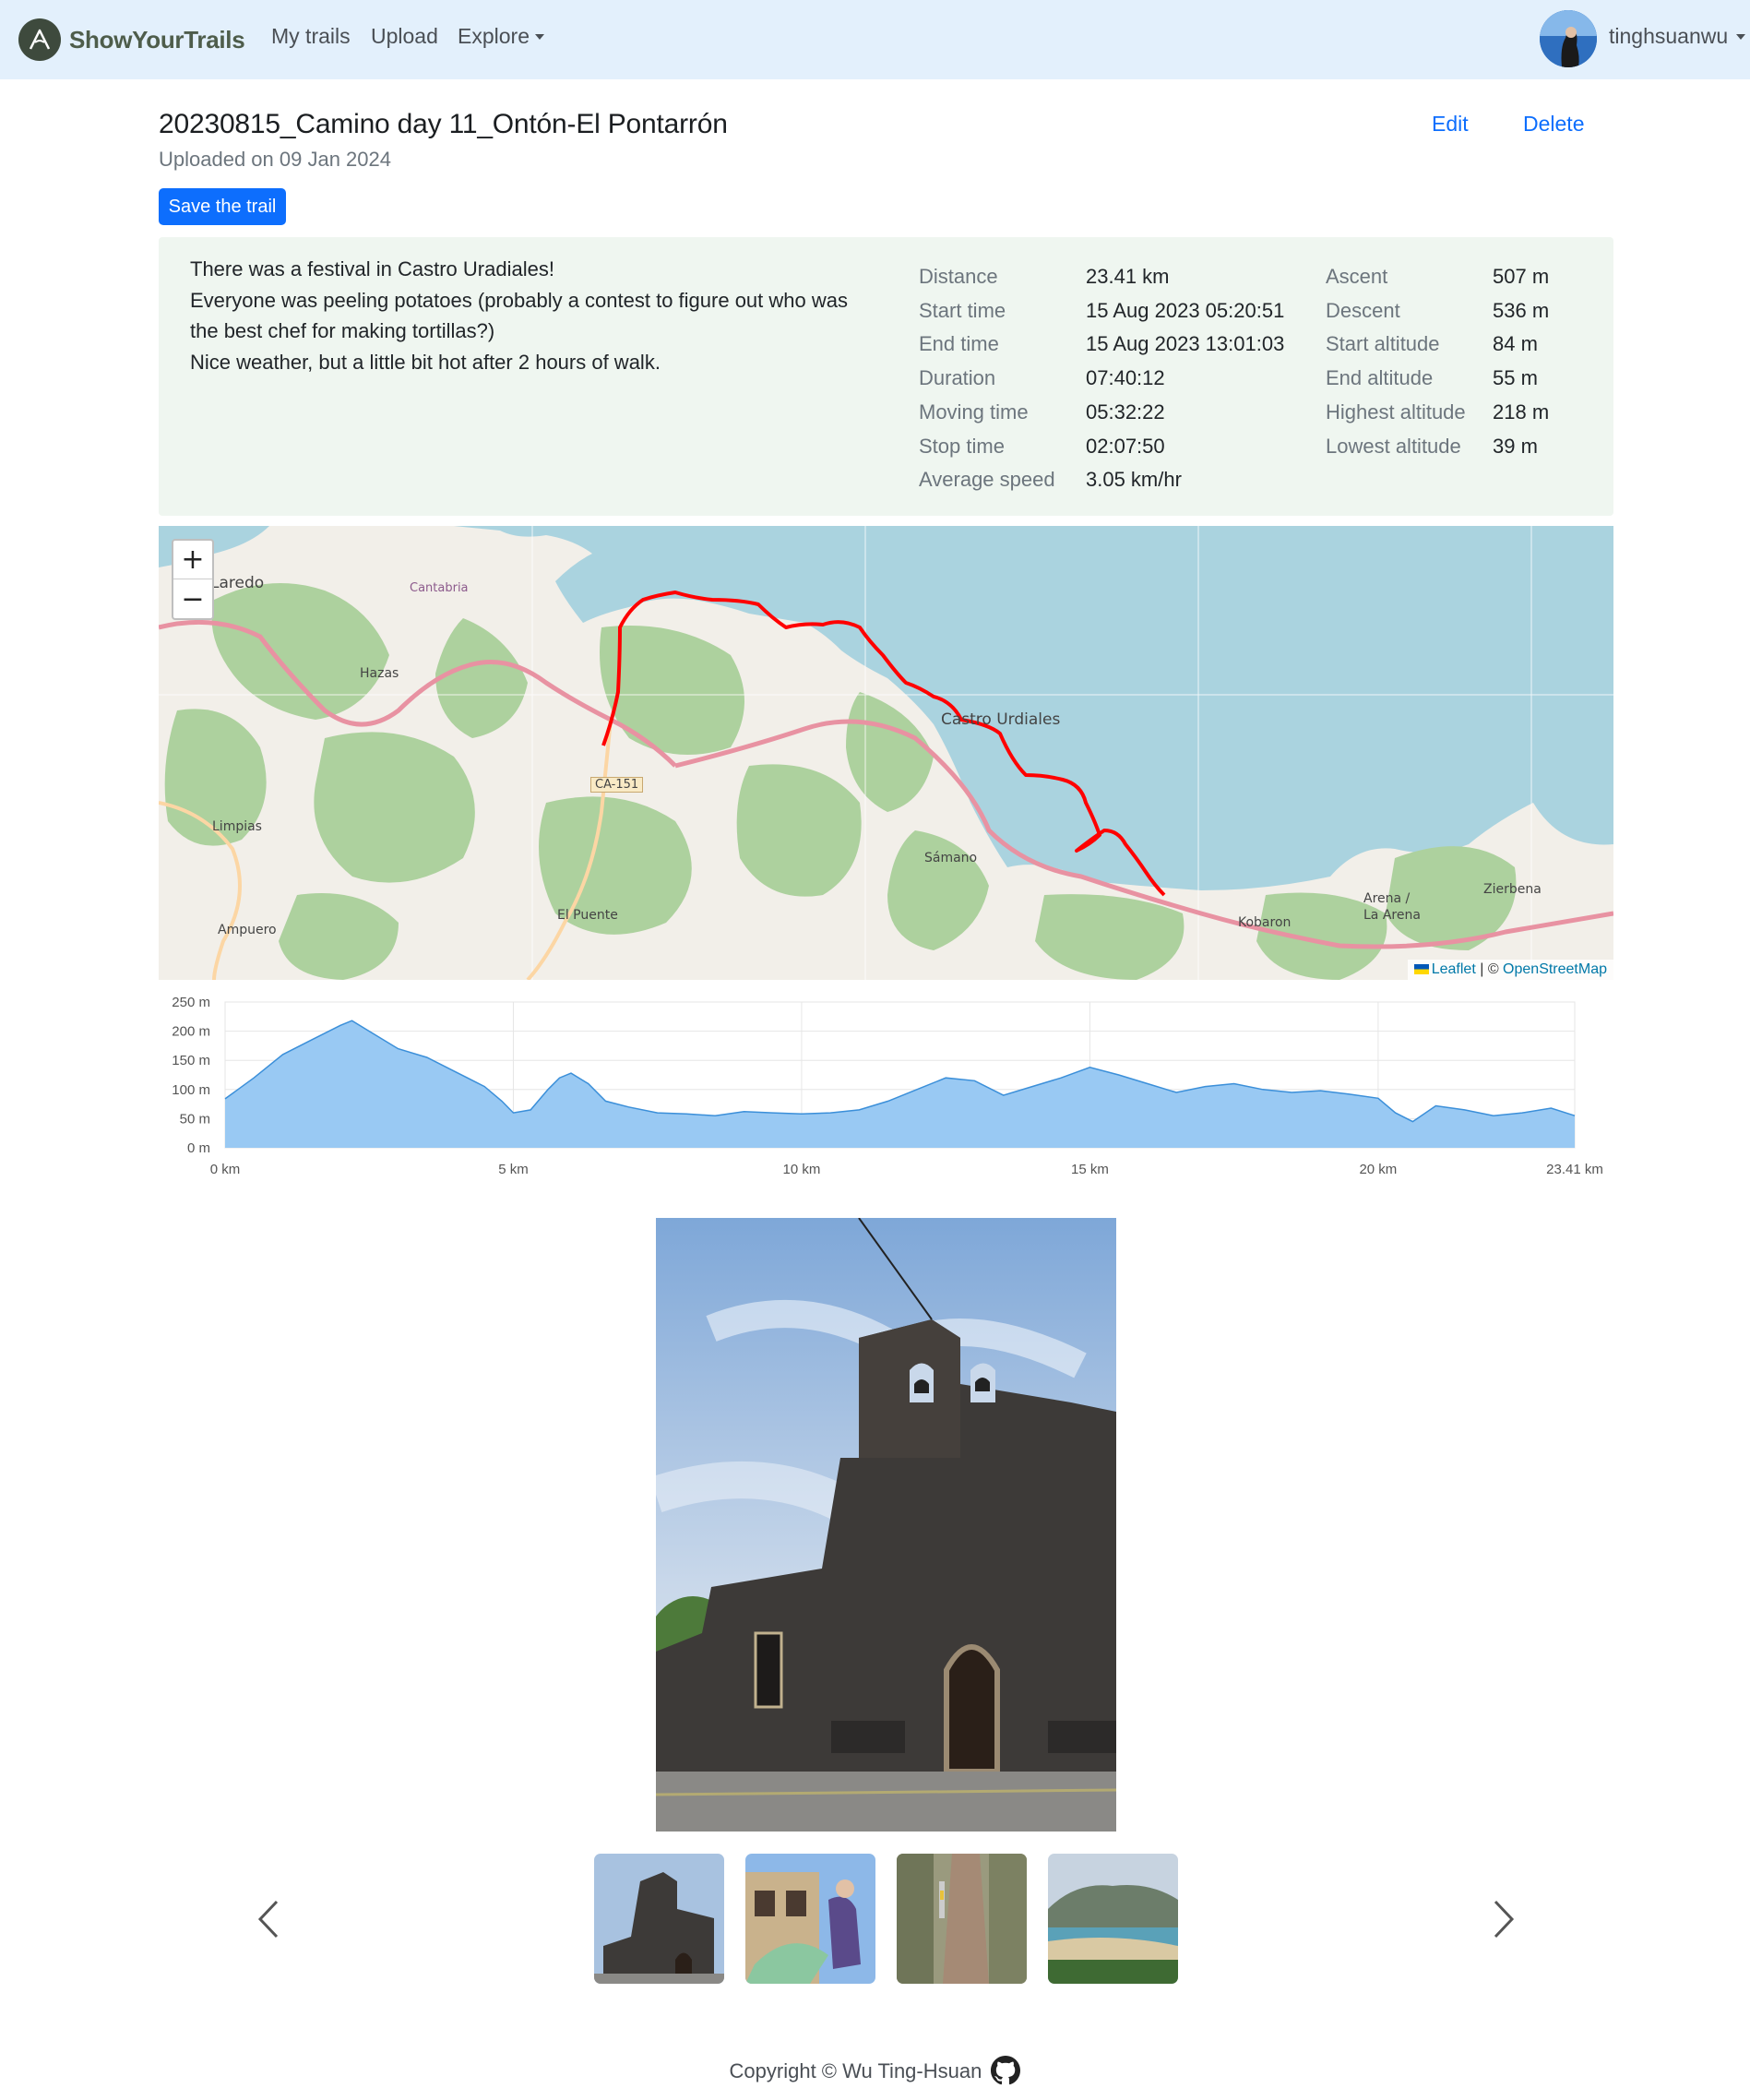 The width and height of the screenshot is (1750, 2100). I want to click on place-label: Arena / La Arena, so click(1392, 907).